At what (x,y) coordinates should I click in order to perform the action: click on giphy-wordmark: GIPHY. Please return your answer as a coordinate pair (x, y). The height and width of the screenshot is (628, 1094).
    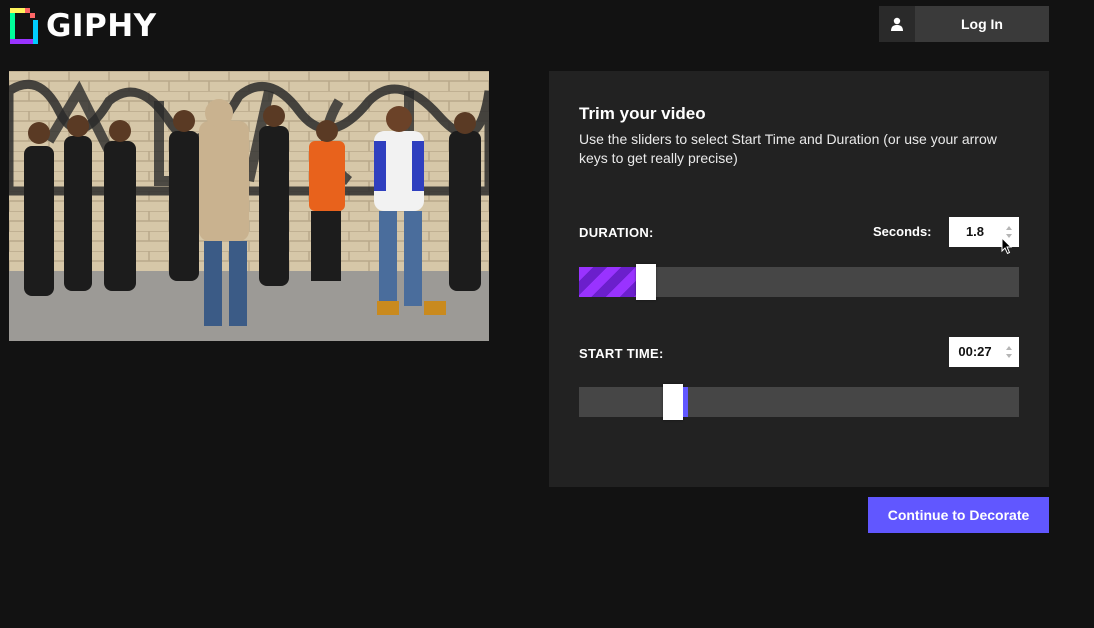
    Looking at the image, I should click on (101, 26).